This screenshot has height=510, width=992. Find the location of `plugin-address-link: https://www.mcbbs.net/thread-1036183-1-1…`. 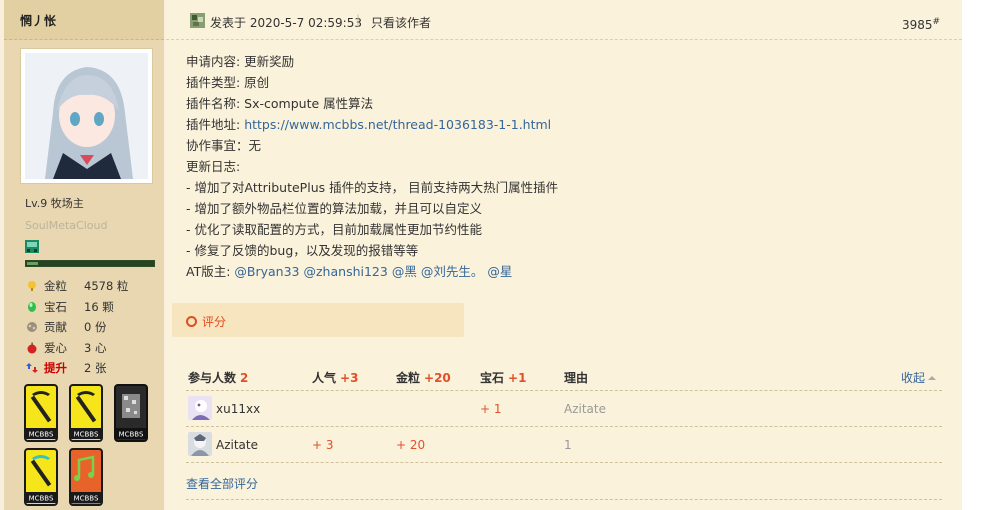

plugin-address-link: https://www.mcbbs.net/thread-1036183-1-1… is located at coordinates (397, 124).